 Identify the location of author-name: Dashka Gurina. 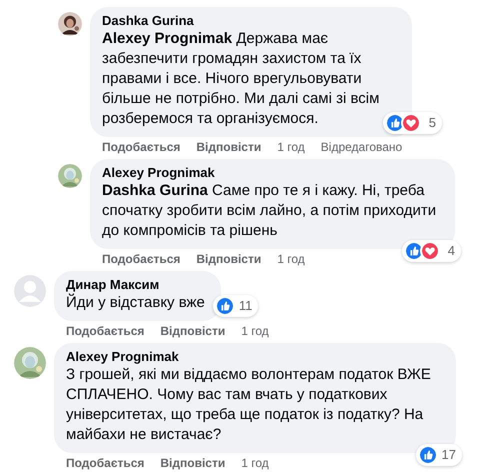
(251, 21).